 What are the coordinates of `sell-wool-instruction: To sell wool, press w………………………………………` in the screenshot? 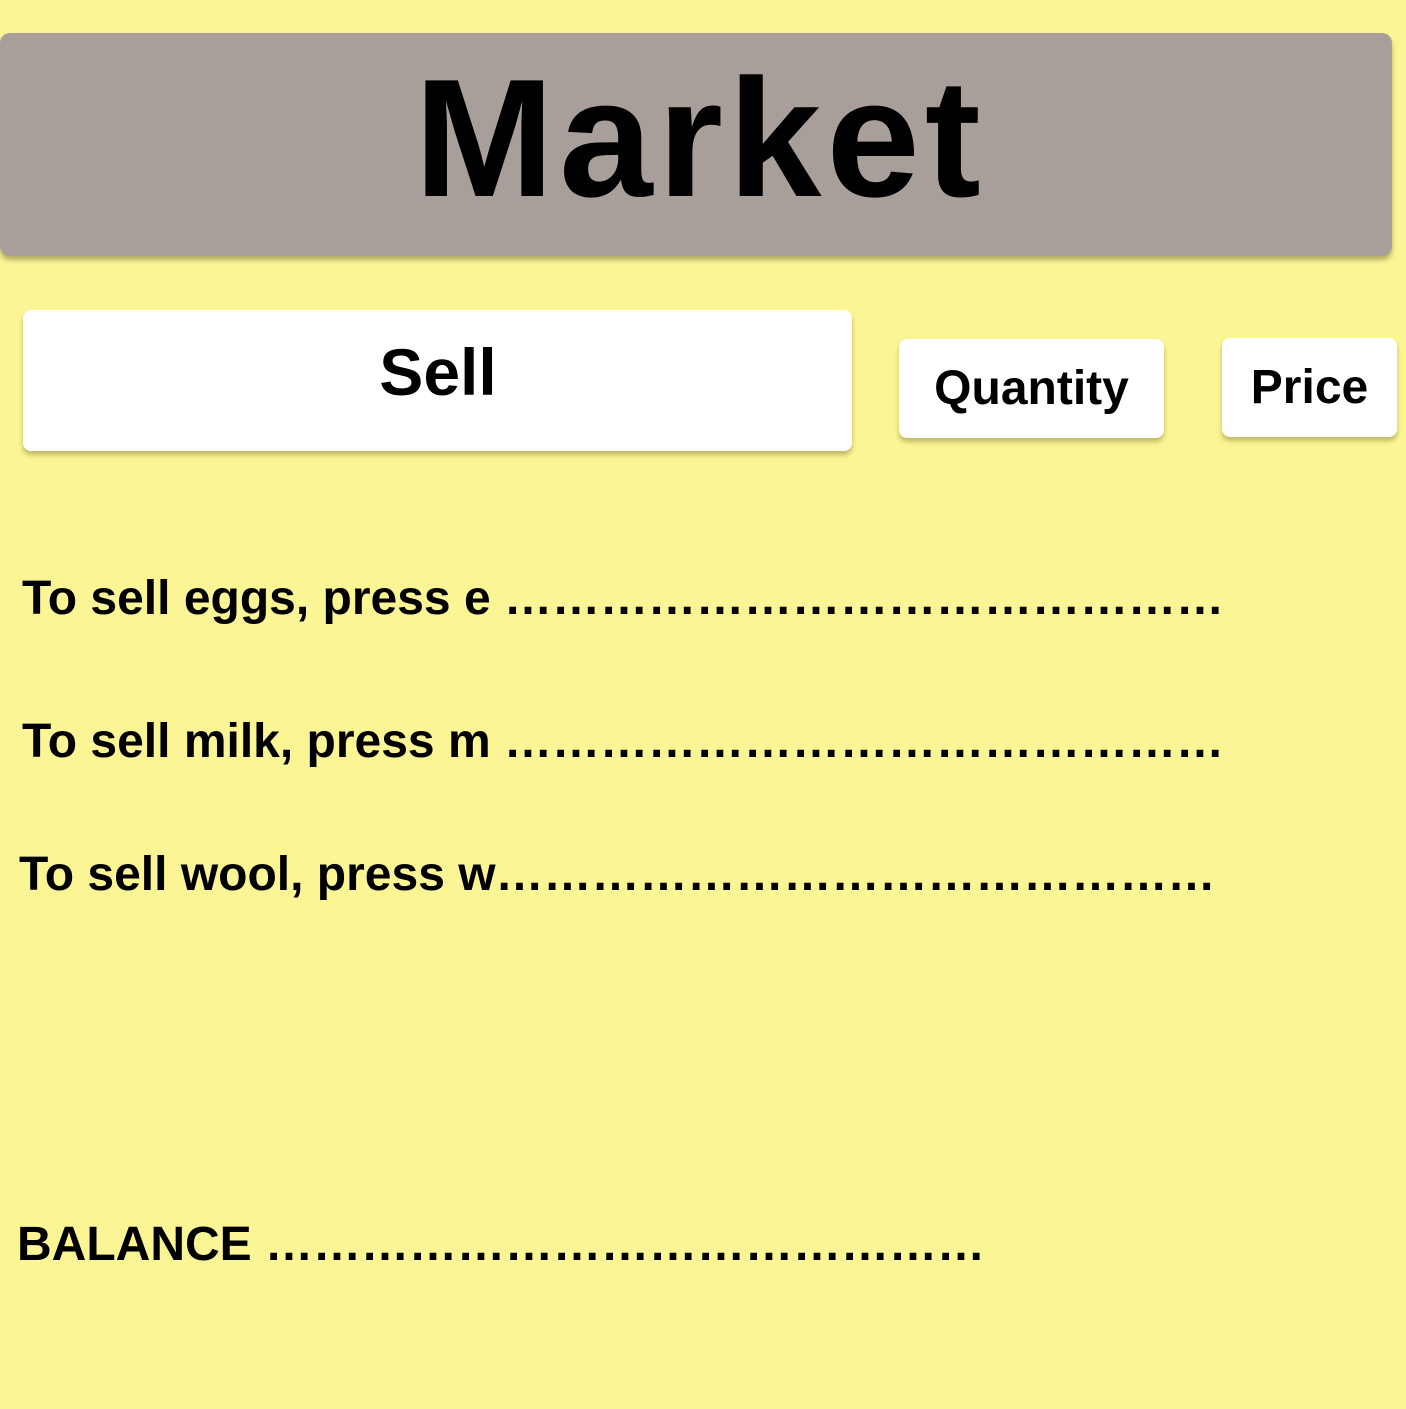 It's located at (617, 874).